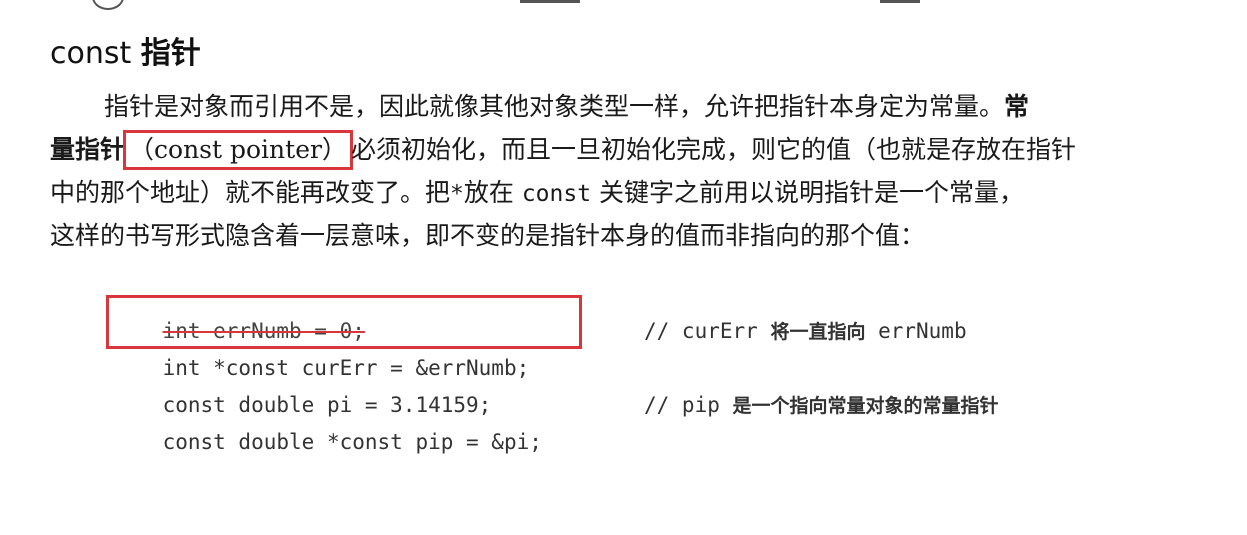 The width and height of the screenshot is (1247, 535). I want to click on term-bold-start: 常, so click(1017, 106).